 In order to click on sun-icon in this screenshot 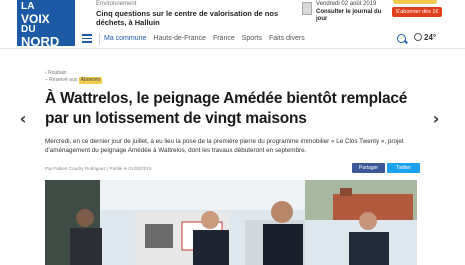, I will do `click(418, 37)`.